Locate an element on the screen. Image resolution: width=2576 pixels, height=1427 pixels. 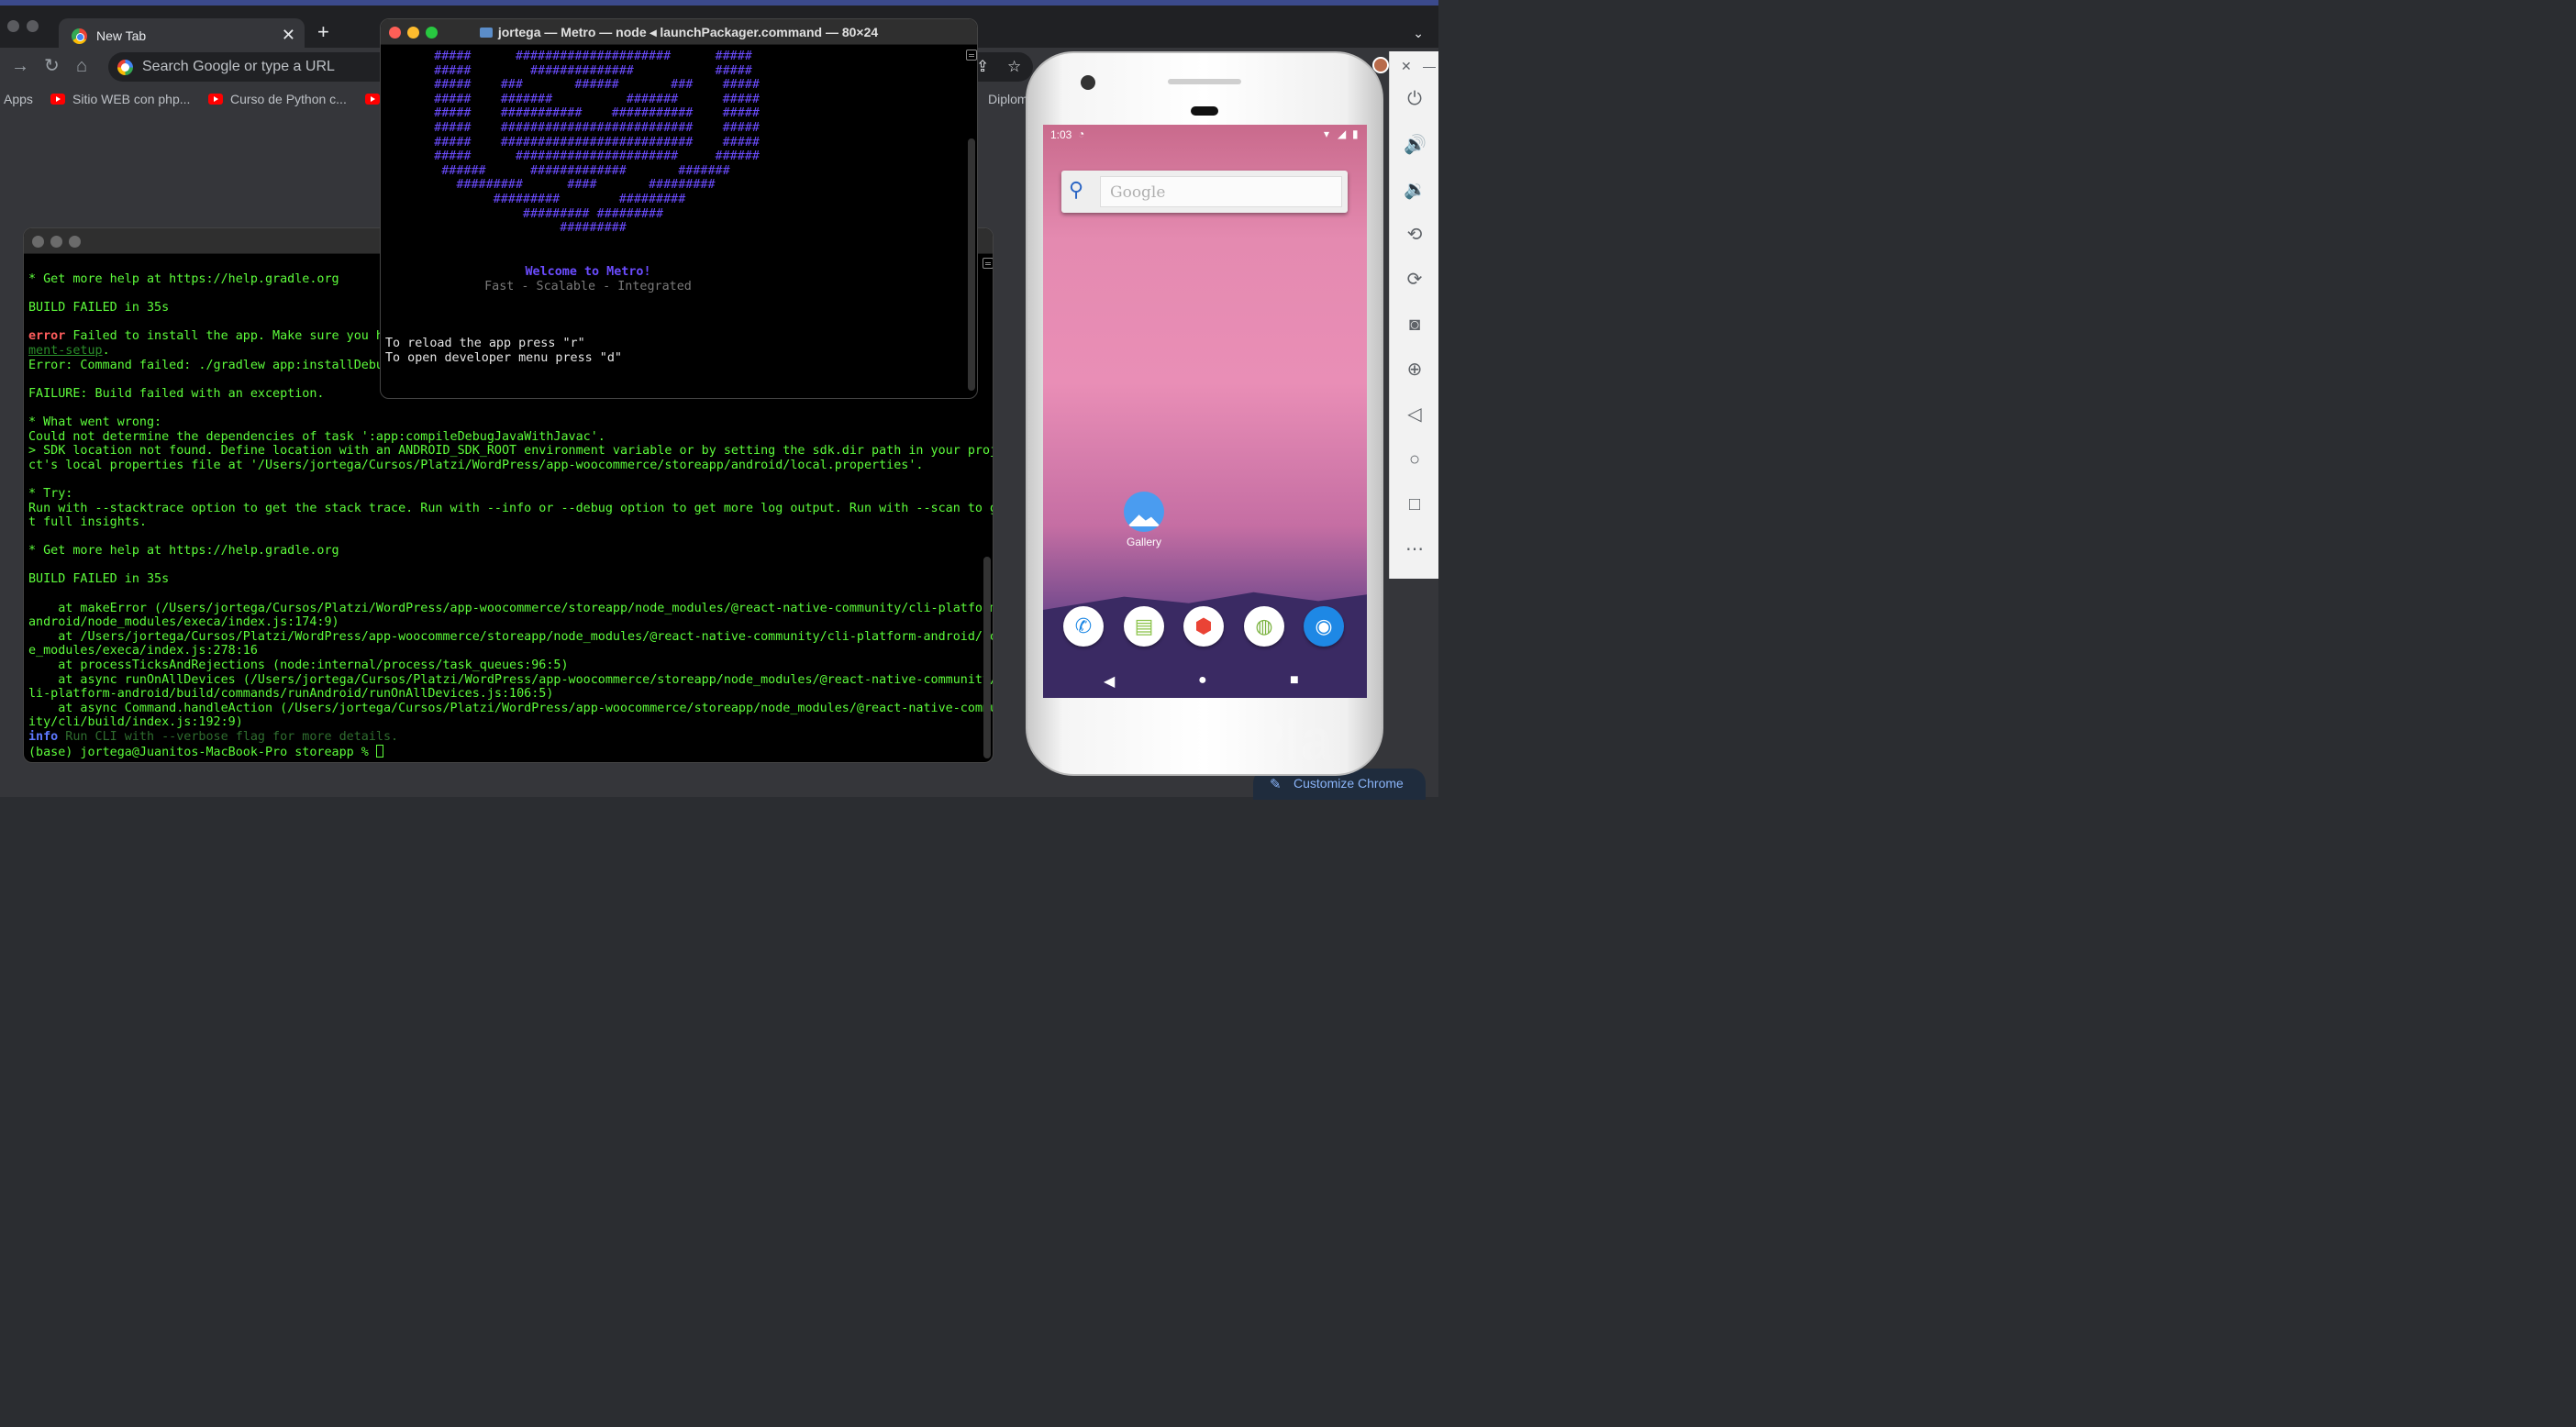
log-line: * Try: is located at coordinates (50, 493).